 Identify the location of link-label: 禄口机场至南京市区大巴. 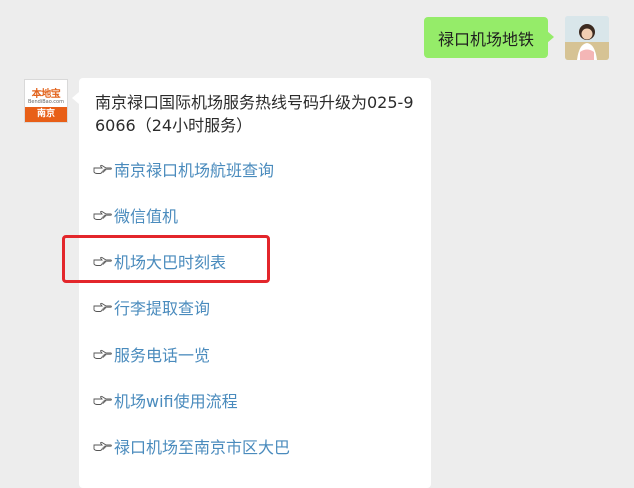
(202, 447).